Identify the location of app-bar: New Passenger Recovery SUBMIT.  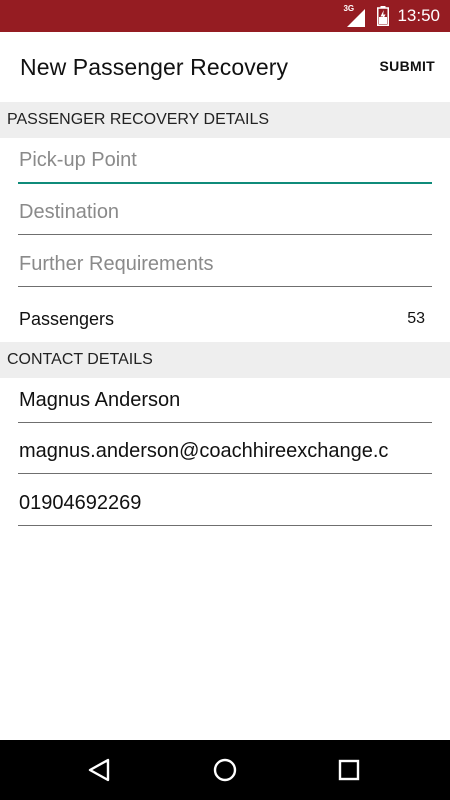
(225, 67).